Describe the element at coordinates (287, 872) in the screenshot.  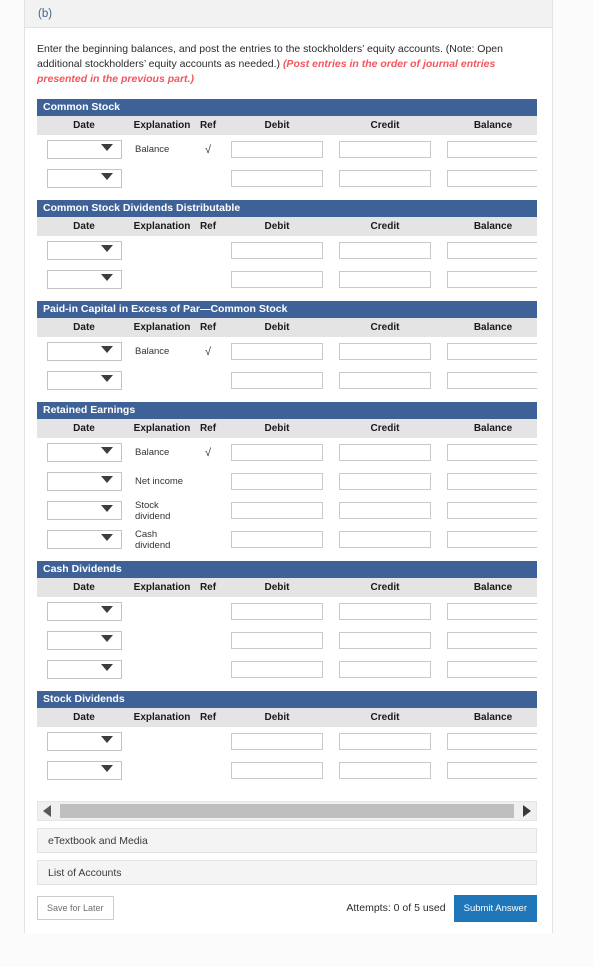
I see `list-of-accounts-panel: List of Accounts` at that location.